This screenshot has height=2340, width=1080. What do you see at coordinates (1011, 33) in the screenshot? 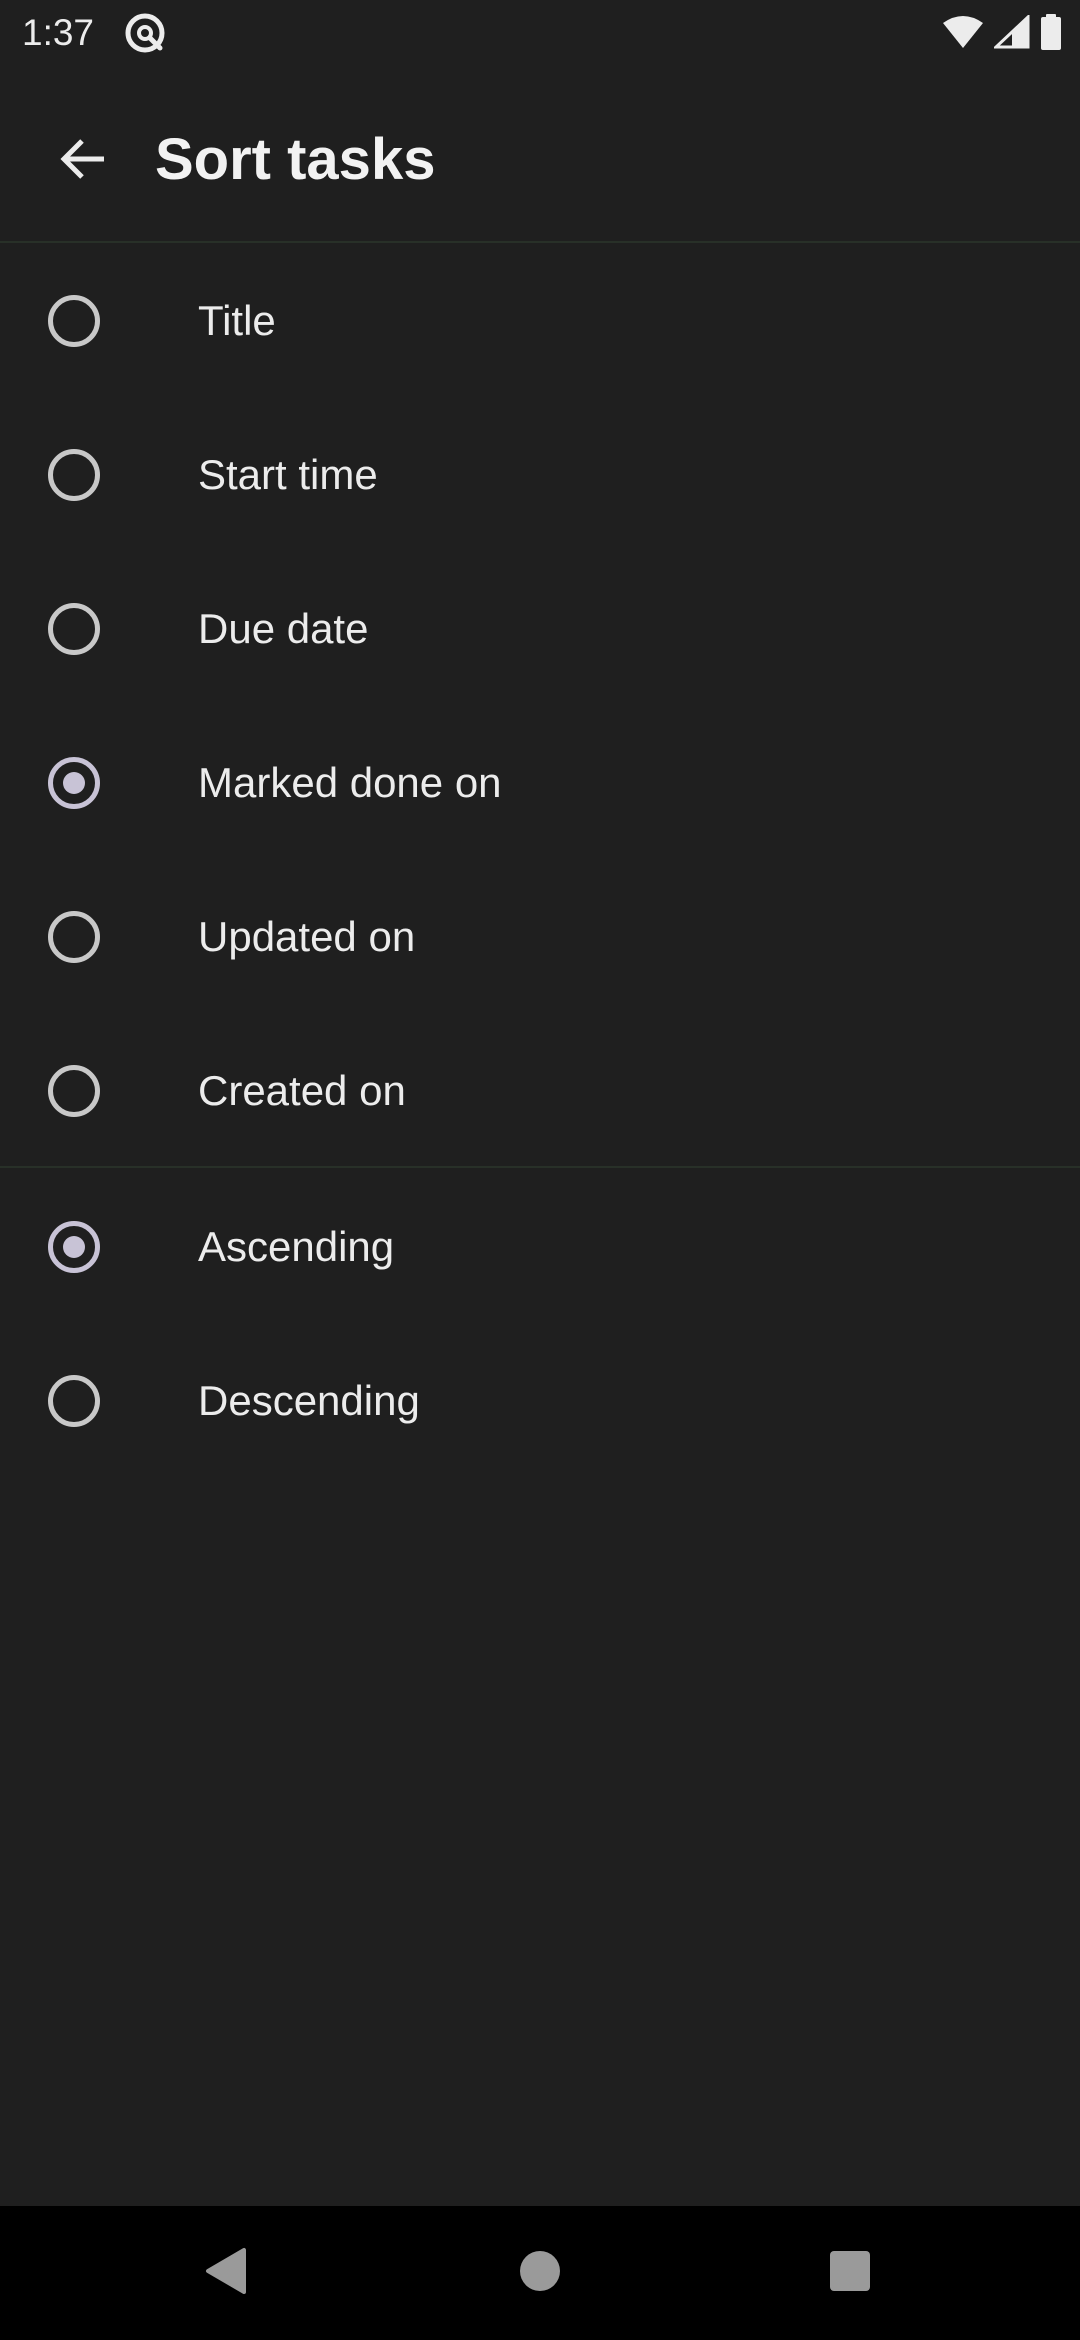
I see `cell-signal-icon` at bounding box center [1011, 33].